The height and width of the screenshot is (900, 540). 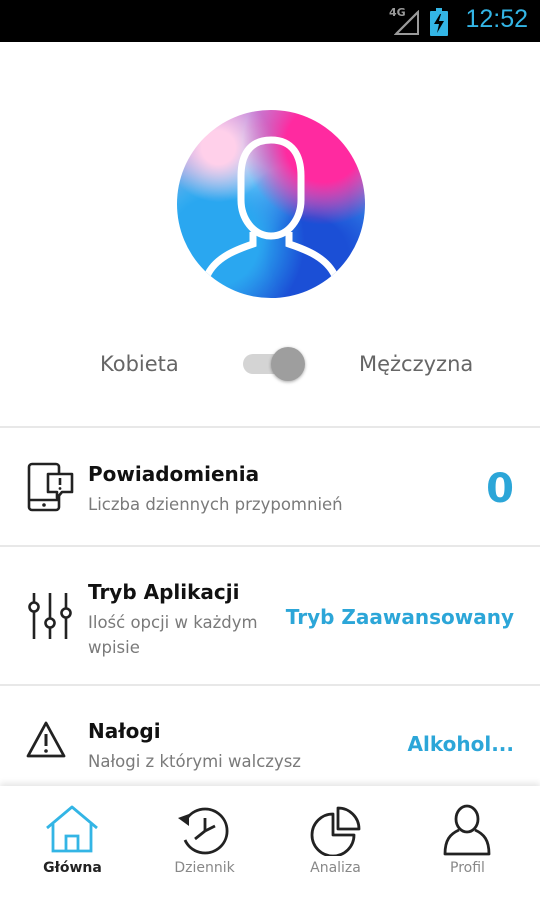 I want to click on sliders-icon, so click(x=50, y=616).